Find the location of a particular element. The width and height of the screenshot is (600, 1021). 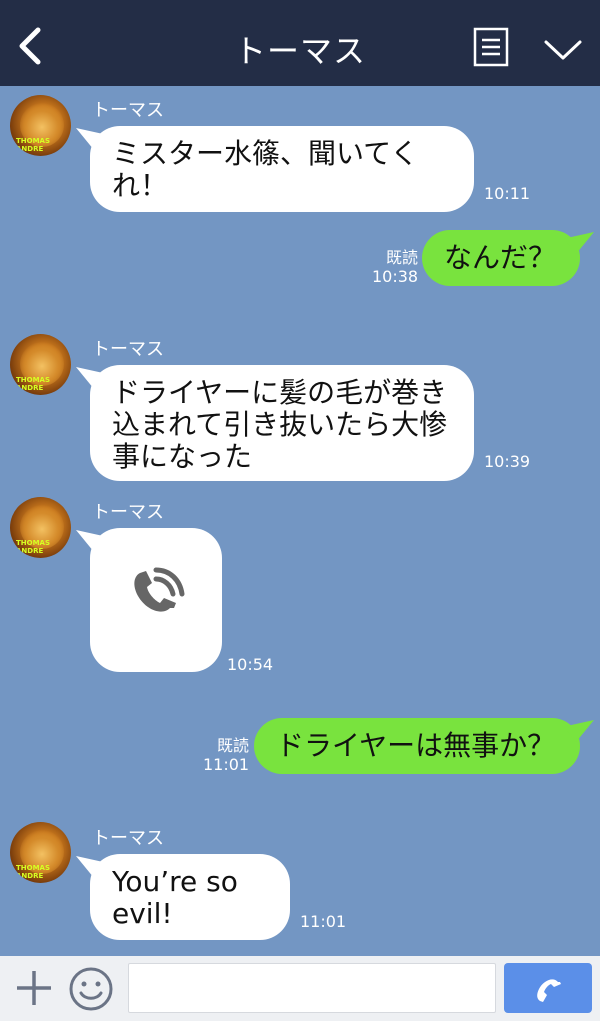

chat-title: トーマス is located at coordinates (299, 51).